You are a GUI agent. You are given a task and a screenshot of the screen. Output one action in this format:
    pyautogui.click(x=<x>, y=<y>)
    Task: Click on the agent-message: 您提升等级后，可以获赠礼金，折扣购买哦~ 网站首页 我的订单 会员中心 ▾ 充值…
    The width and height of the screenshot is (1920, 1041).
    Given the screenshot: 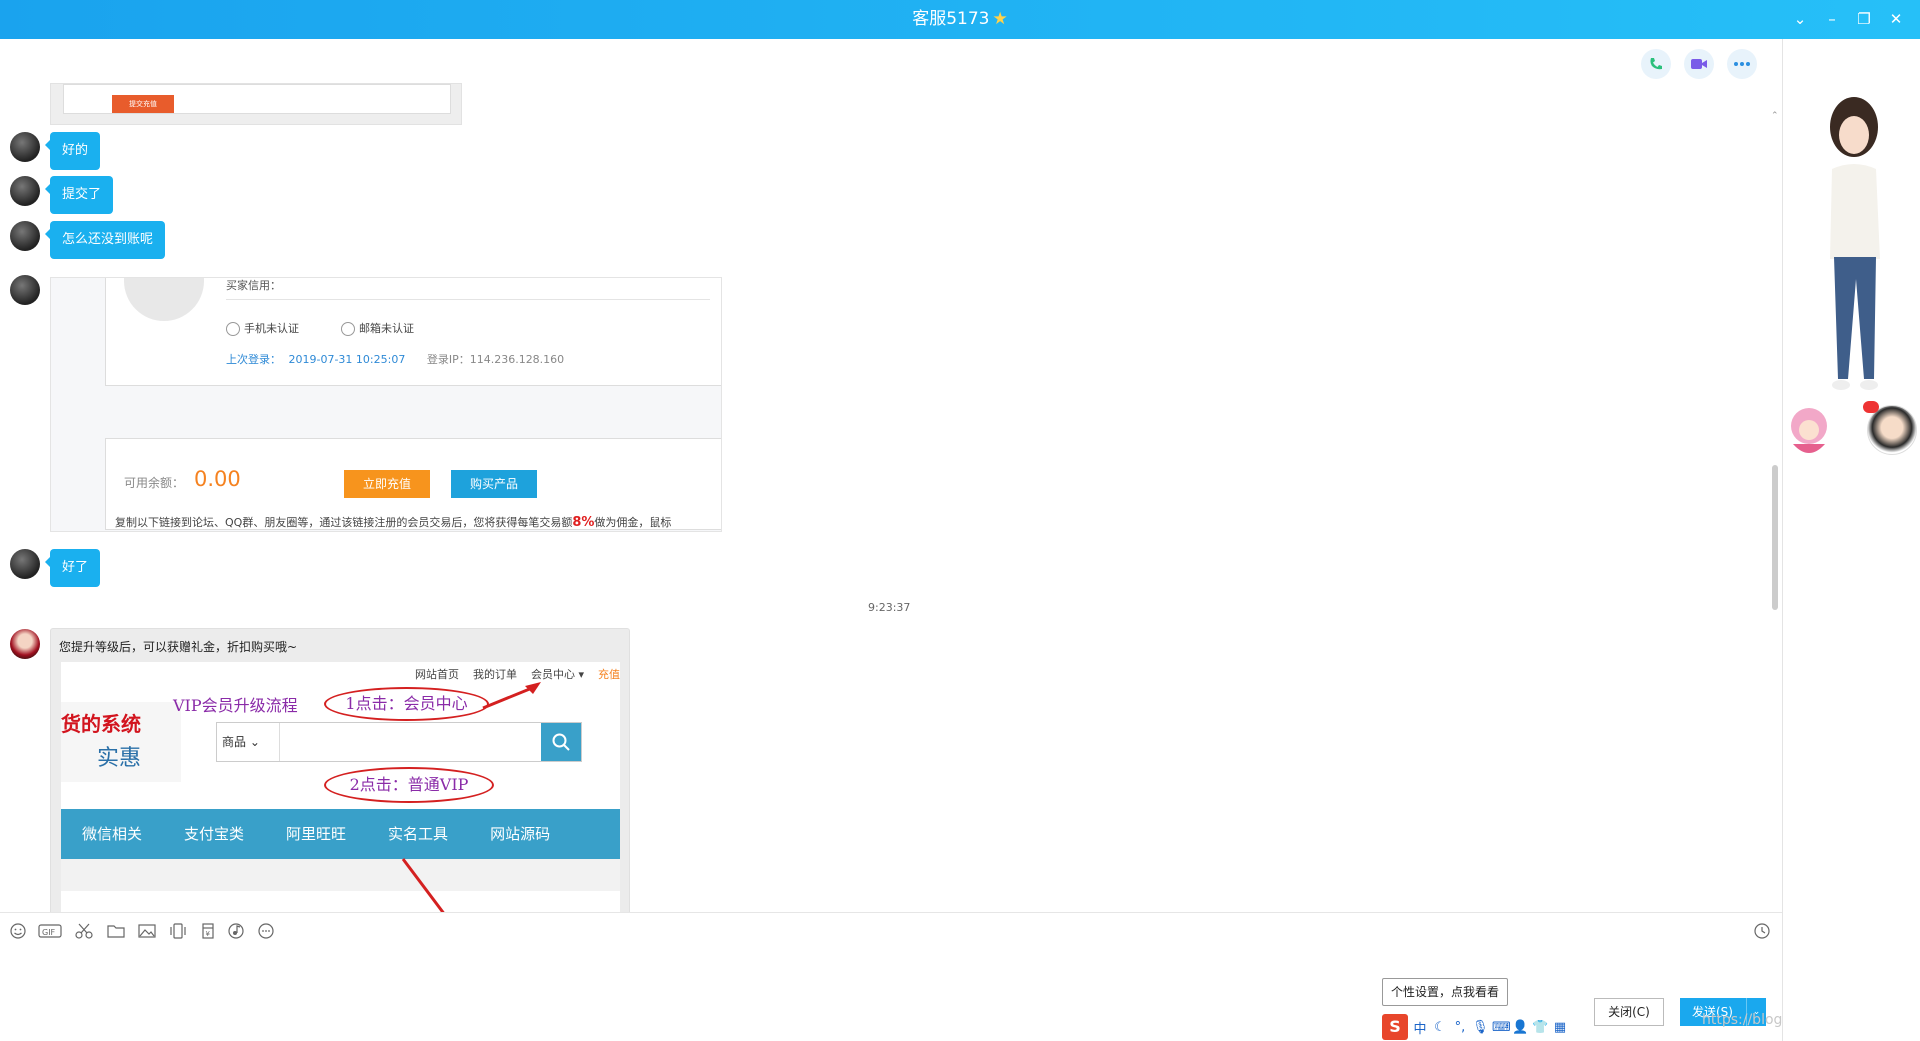 What is the action you would take?
    pyautogui.click(x=340, y=770)
    